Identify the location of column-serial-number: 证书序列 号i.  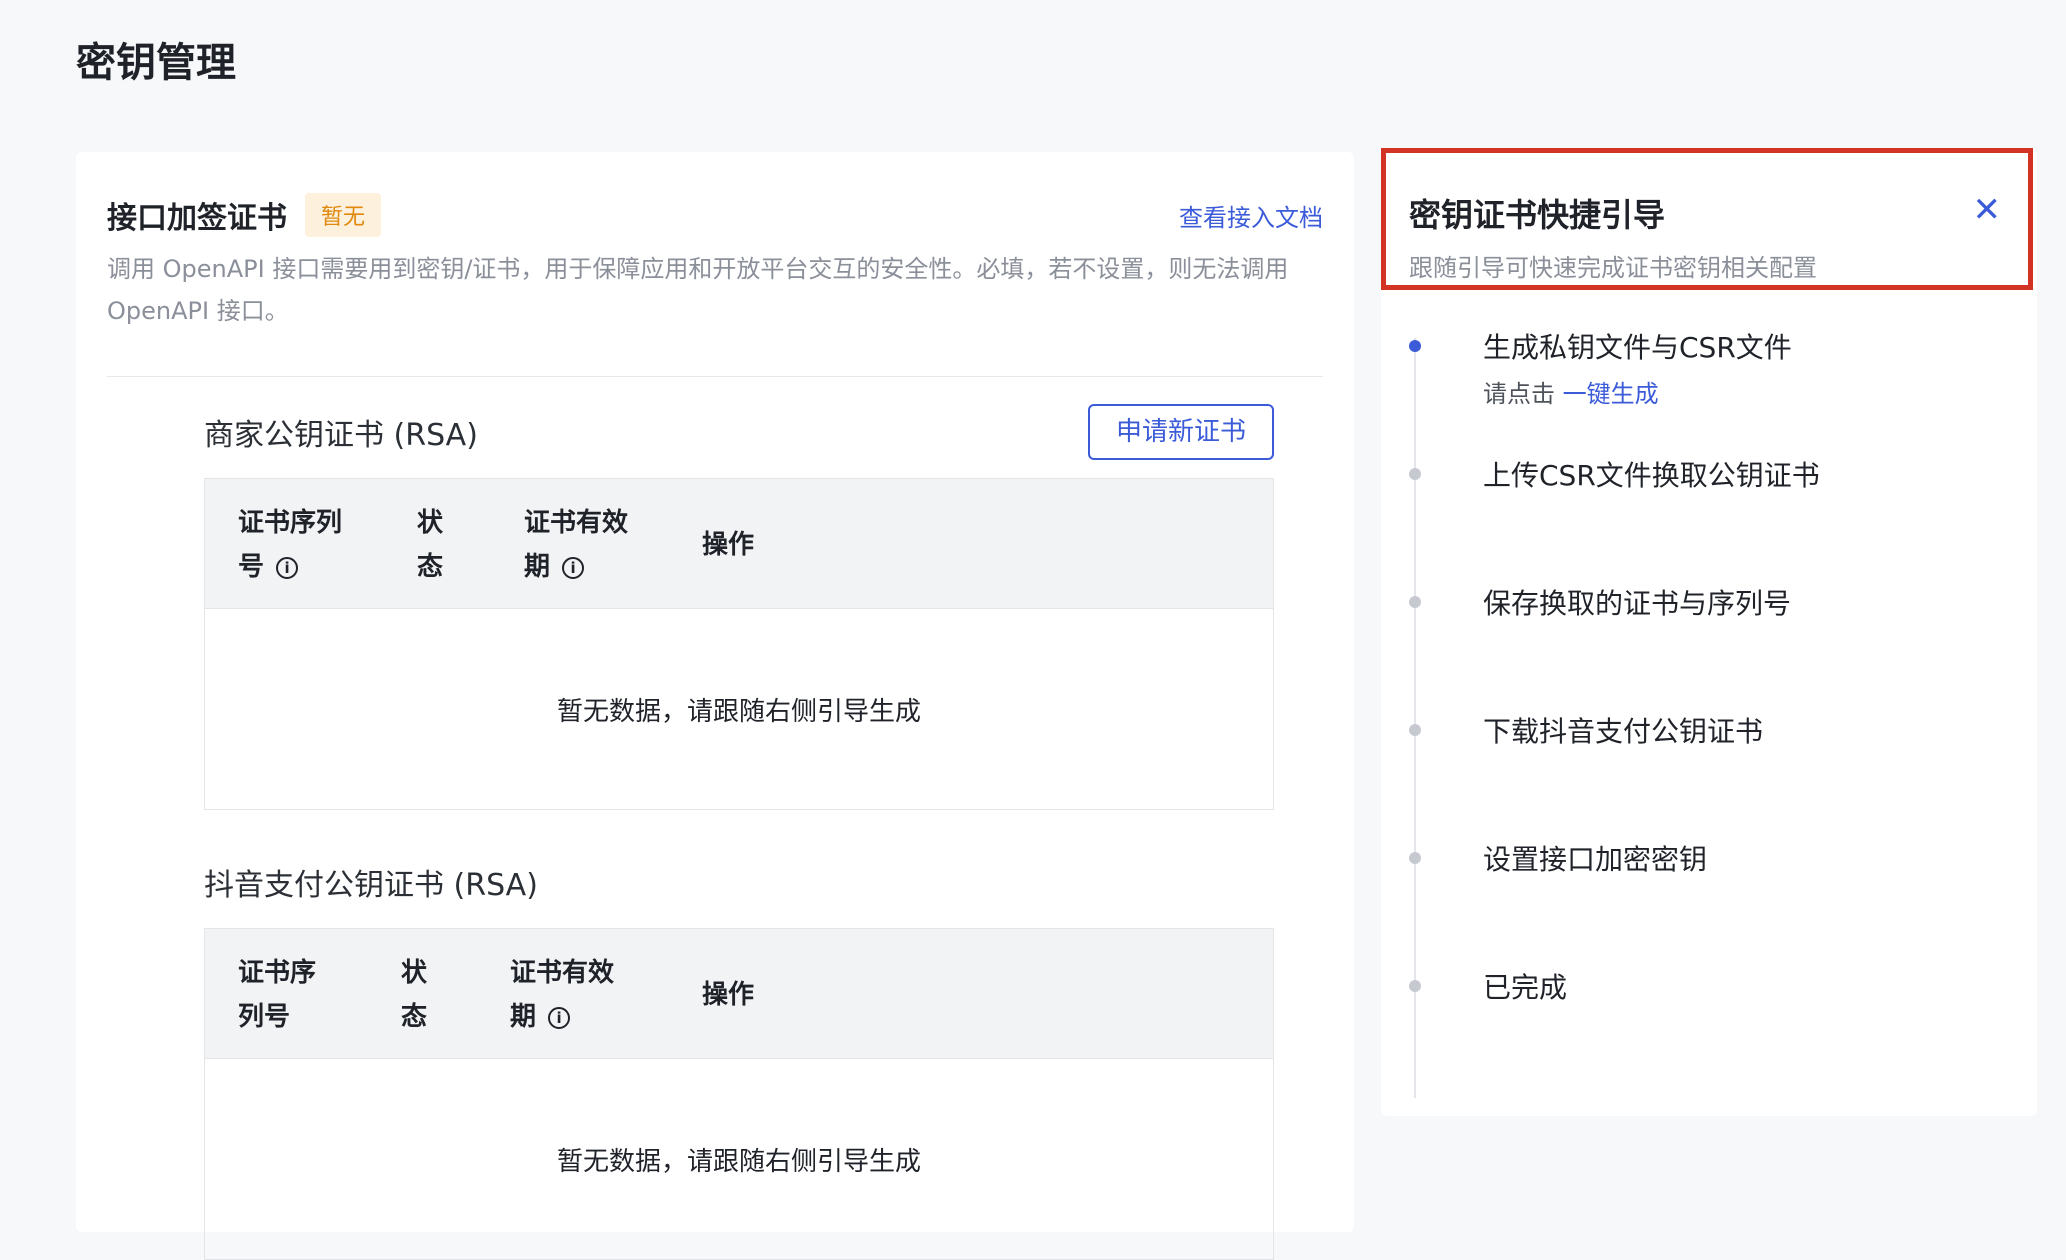
(290, 545).